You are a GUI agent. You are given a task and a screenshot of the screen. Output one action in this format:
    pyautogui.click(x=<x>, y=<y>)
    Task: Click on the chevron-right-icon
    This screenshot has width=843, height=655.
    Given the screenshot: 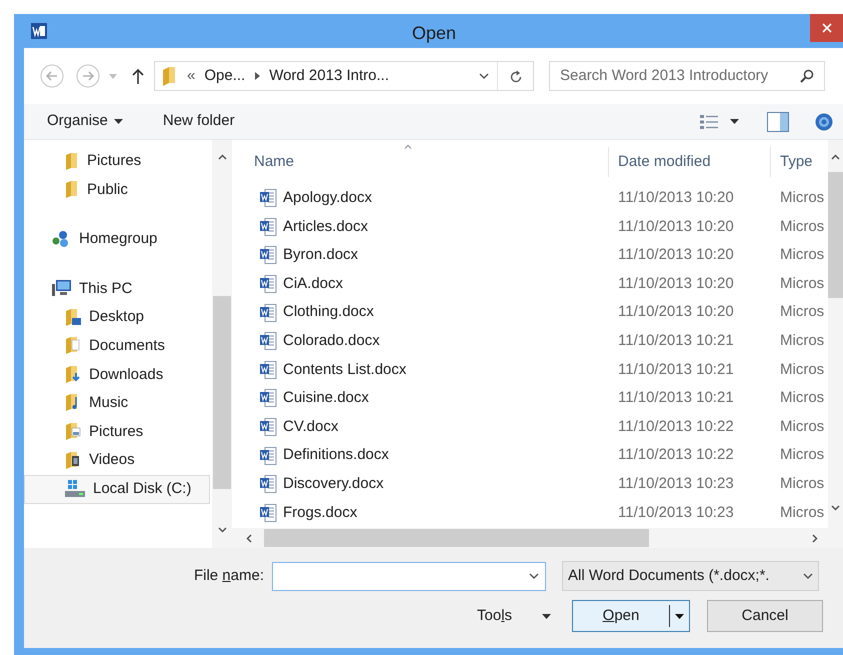 What is the action you would take?
    pyautogui.click(x=257, y=76)
    